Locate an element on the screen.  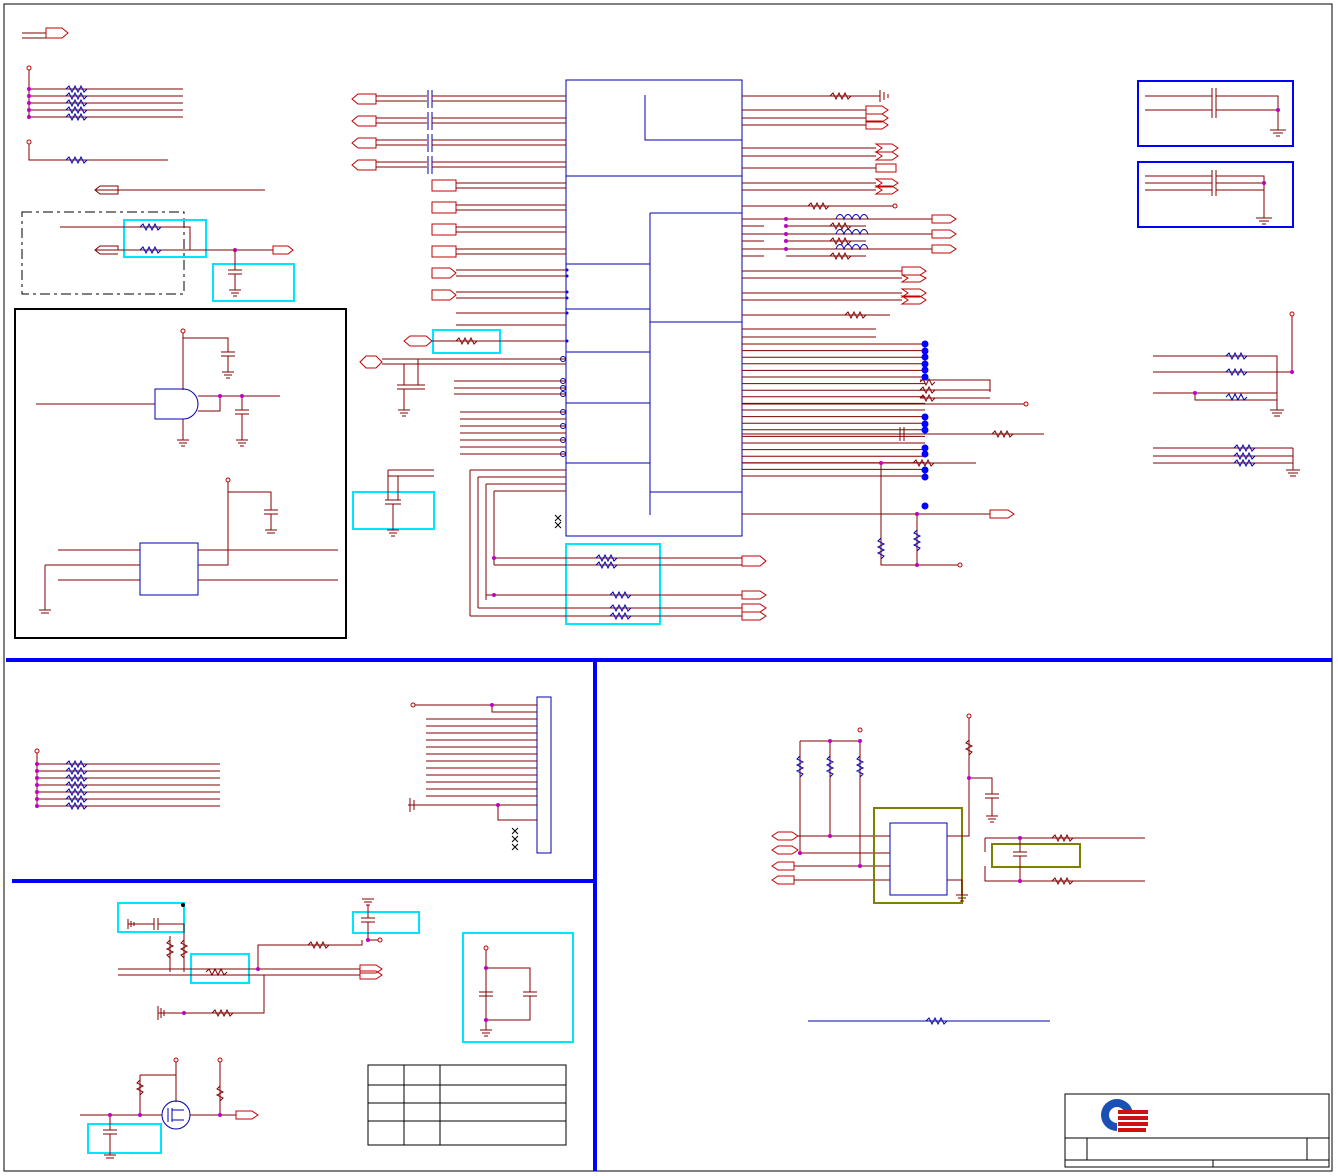
ic-right-network is located at coordinates (893, 329).